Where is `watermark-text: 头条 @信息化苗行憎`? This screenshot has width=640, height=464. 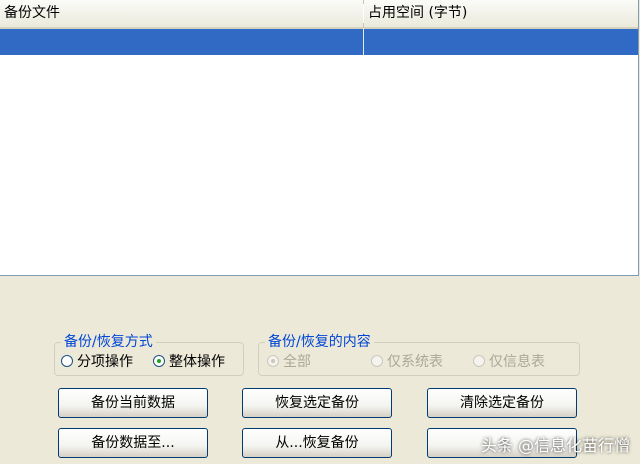
watermark-text: 头条 @信息化苗行憎 is located at coordinates (555, 445).